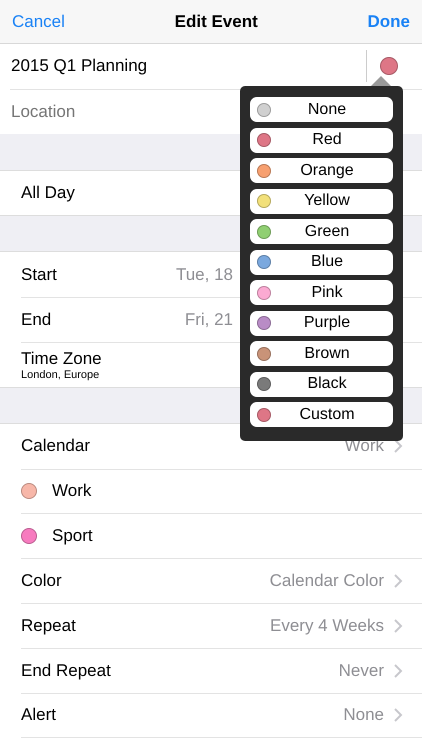 The height and width of the screenshot is (750, 422). Describe the element at coordinates (321, 170) in the screenshot. I see `color-option: Orange` at that location.